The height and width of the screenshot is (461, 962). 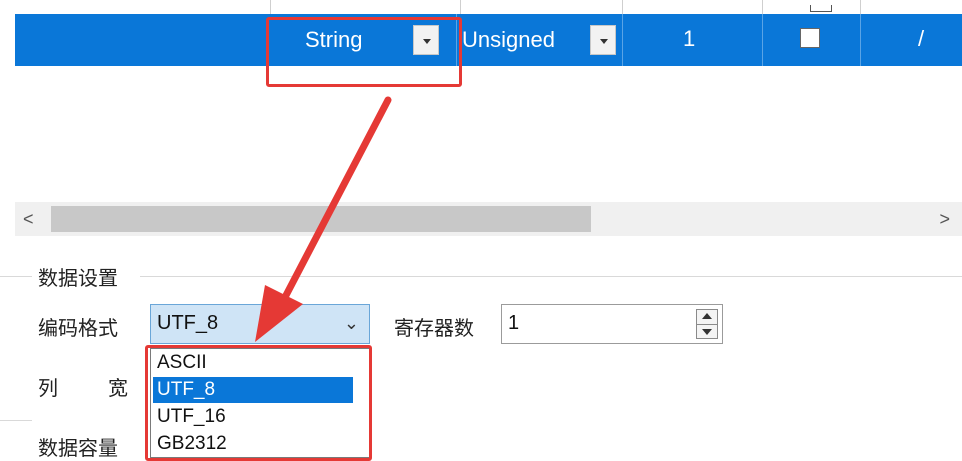 I want to click on register-count-label: 寄存器数, so click(x=434, y=328).